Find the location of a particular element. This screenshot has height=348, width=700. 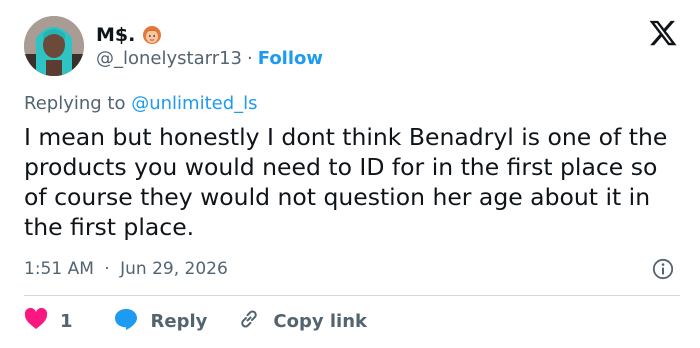

copy-link-label: Copy link is located at coordinates (320, 321).